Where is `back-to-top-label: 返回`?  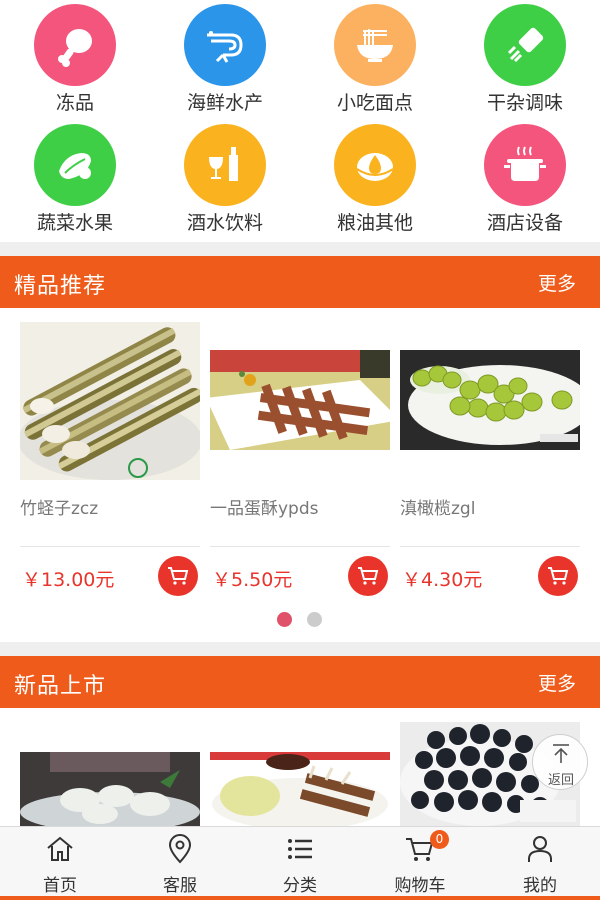
back-to-top-label: 返回 is located at coordinates (560, 780).